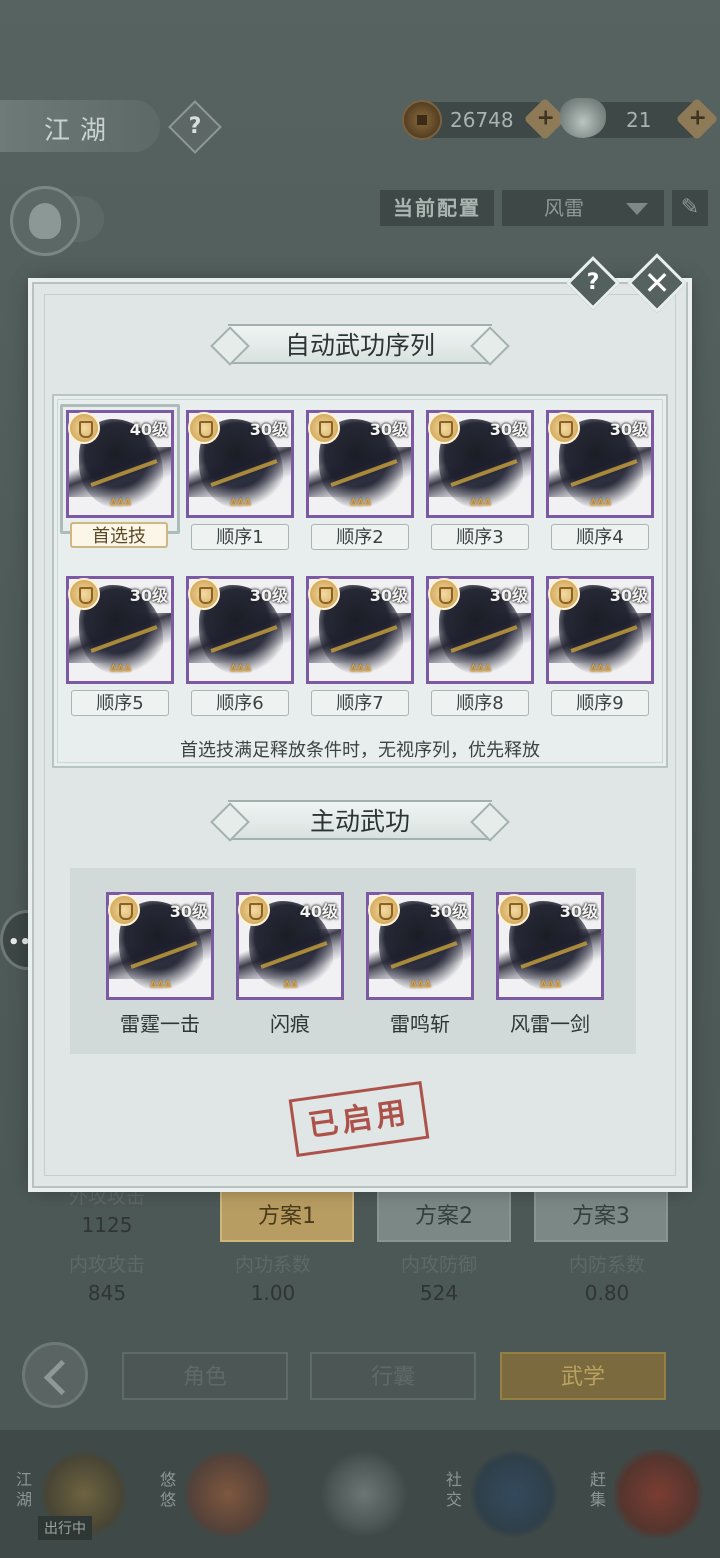 The width and height of the screenshot is (720, 1558). What do you see at coordinates (550, 1024) in the screenshot?
I see `active-skill-name: 风雷一剑` at bounding box center [550, 1024].